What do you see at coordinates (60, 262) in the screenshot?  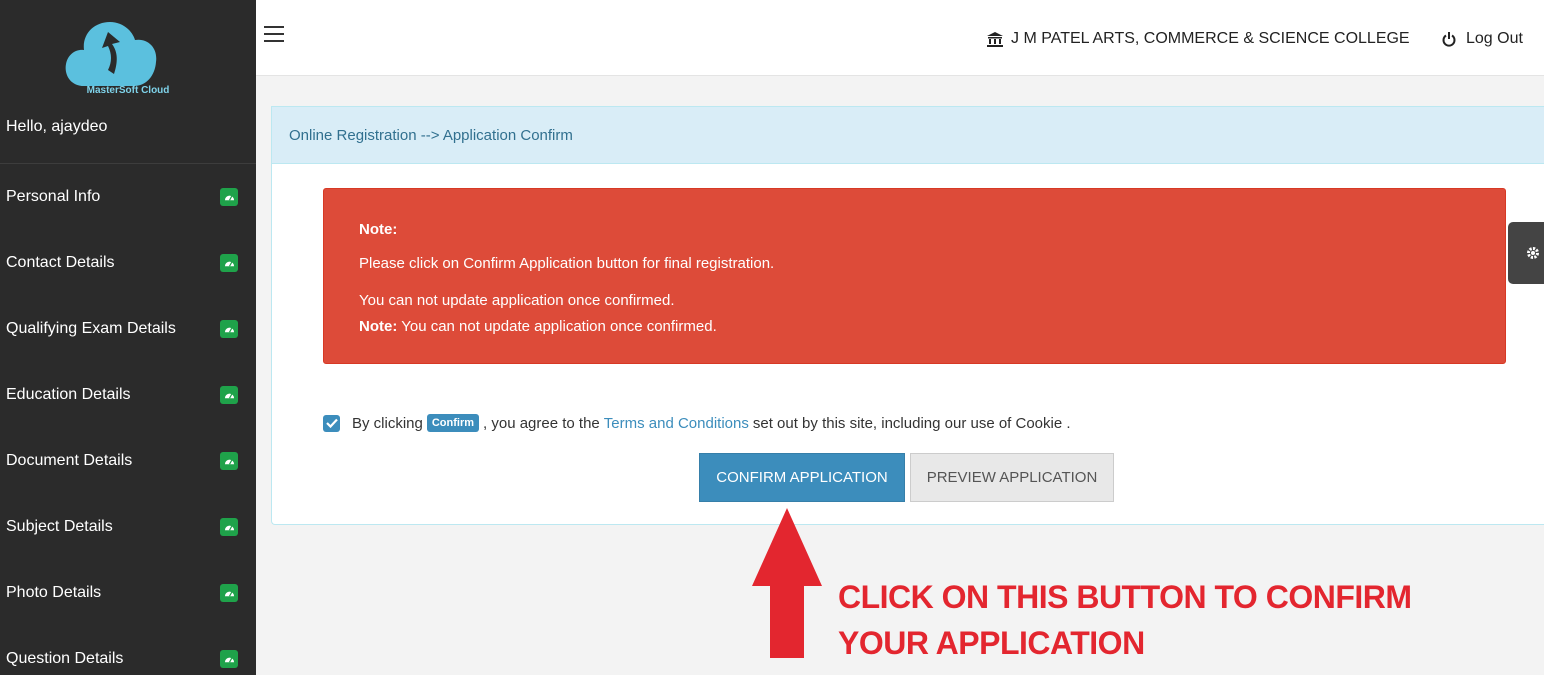 I see `sidebar-item-label: Contact Details` at bounding box center [60, 262].